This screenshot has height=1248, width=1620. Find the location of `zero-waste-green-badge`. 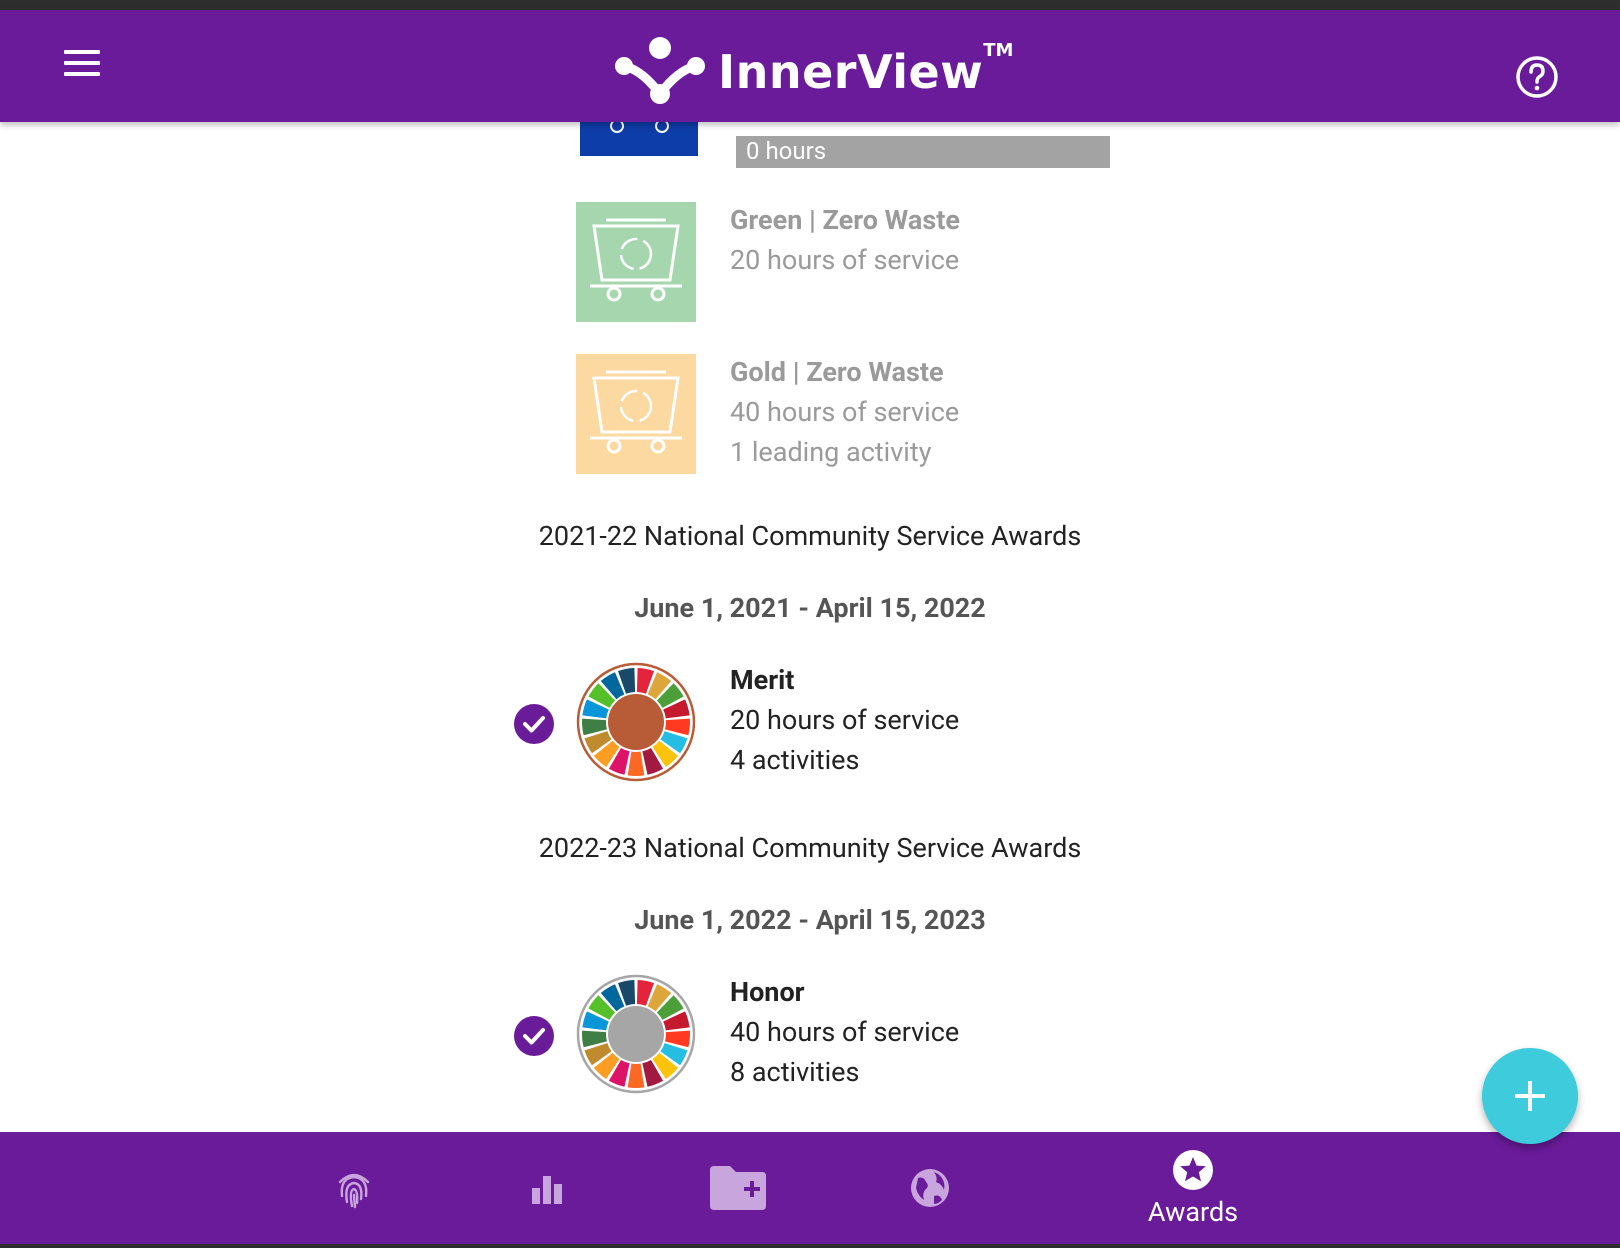

zero-waste-green-badge is located at coordinates (636, 262).